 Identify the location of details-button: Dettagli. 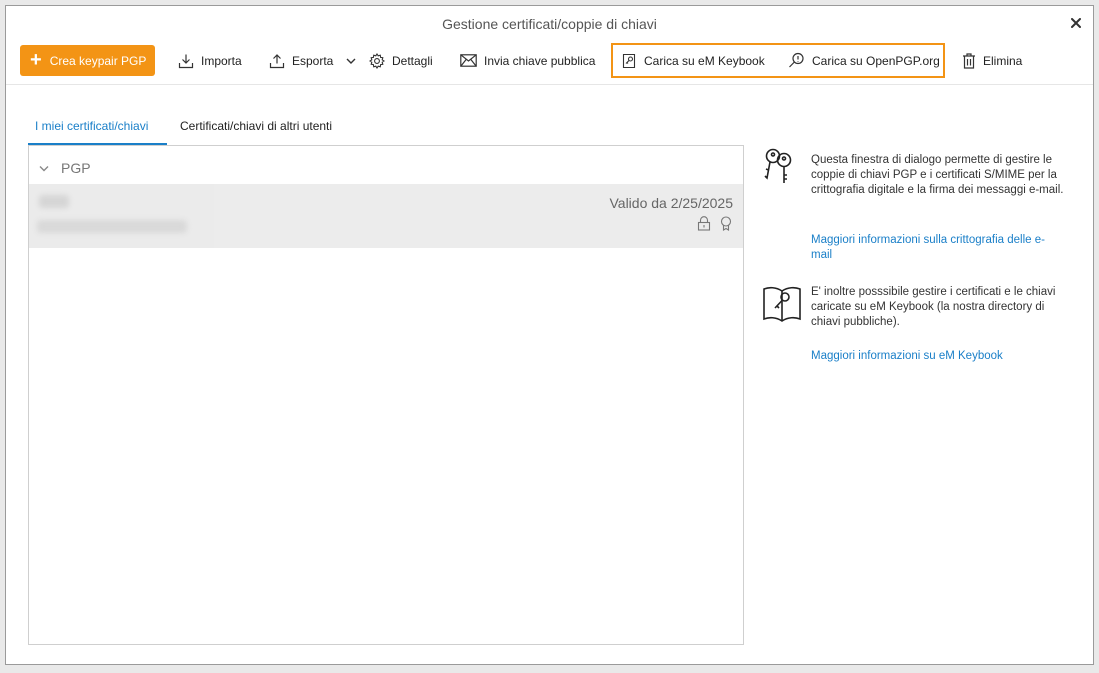
(401, 60).